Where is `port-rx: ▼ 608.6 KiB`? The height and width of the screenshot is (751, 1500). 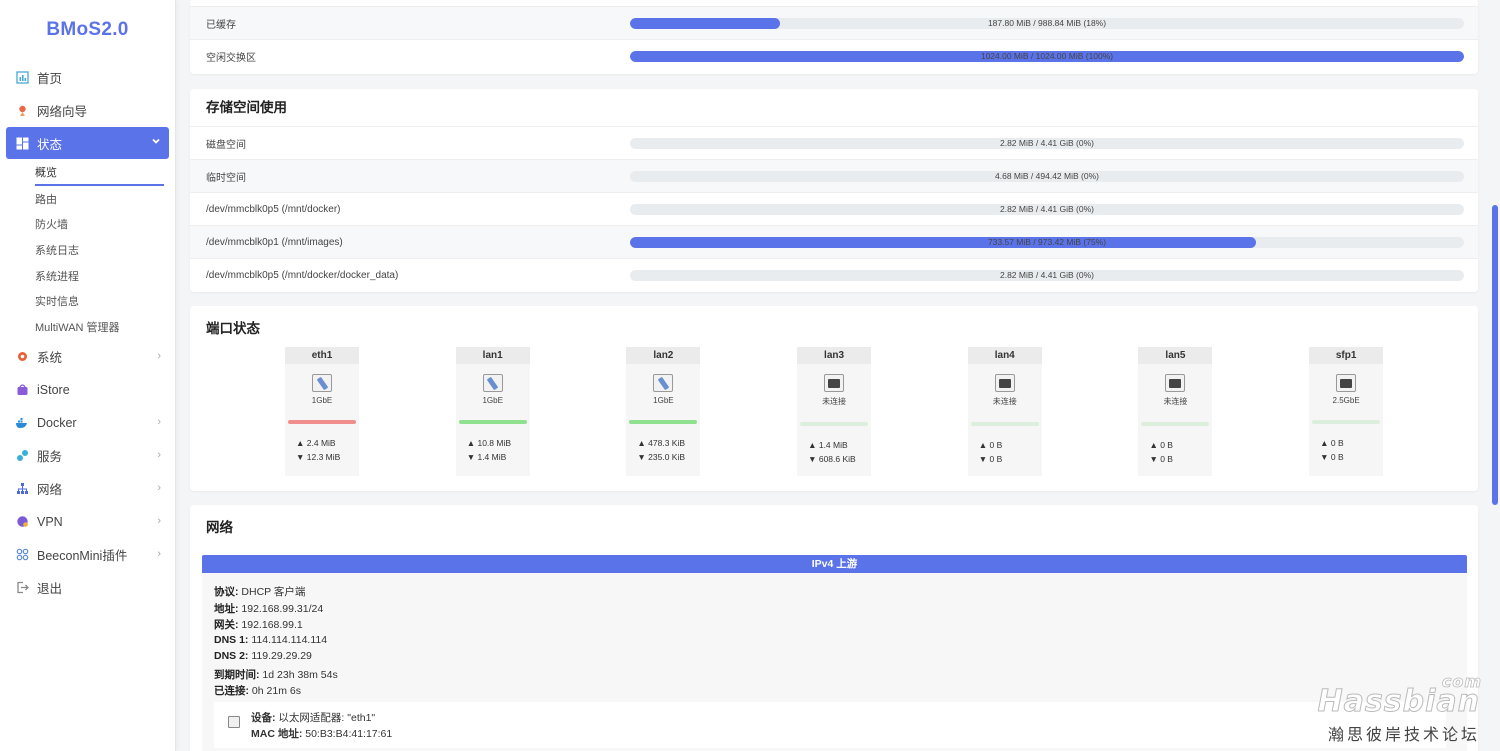
port-rx: ▼ 608.6 KiB is located at coordinates (832, 459).